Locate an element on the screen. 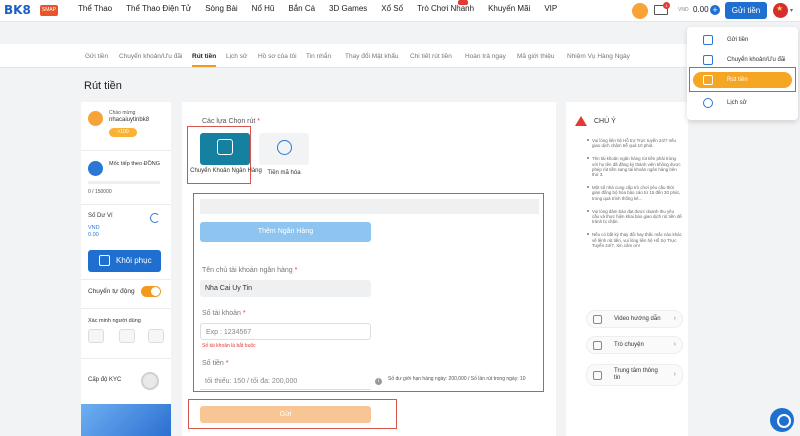 The image size is (800, 436). warning-icon is located at coordinates (581, 121).